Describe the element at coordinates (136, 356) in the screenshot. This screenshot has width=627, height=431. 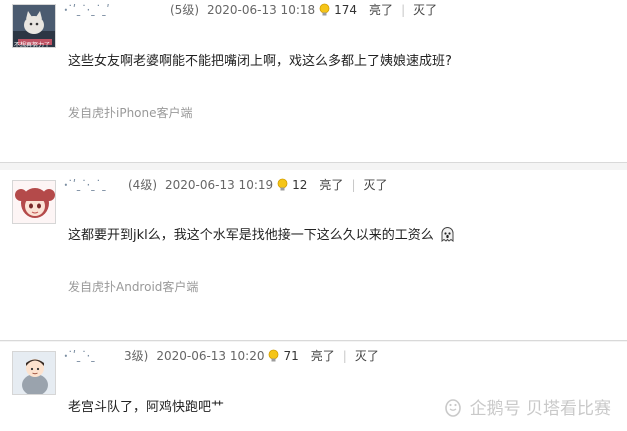
I see `reply-3-level: 3级)` at that location.